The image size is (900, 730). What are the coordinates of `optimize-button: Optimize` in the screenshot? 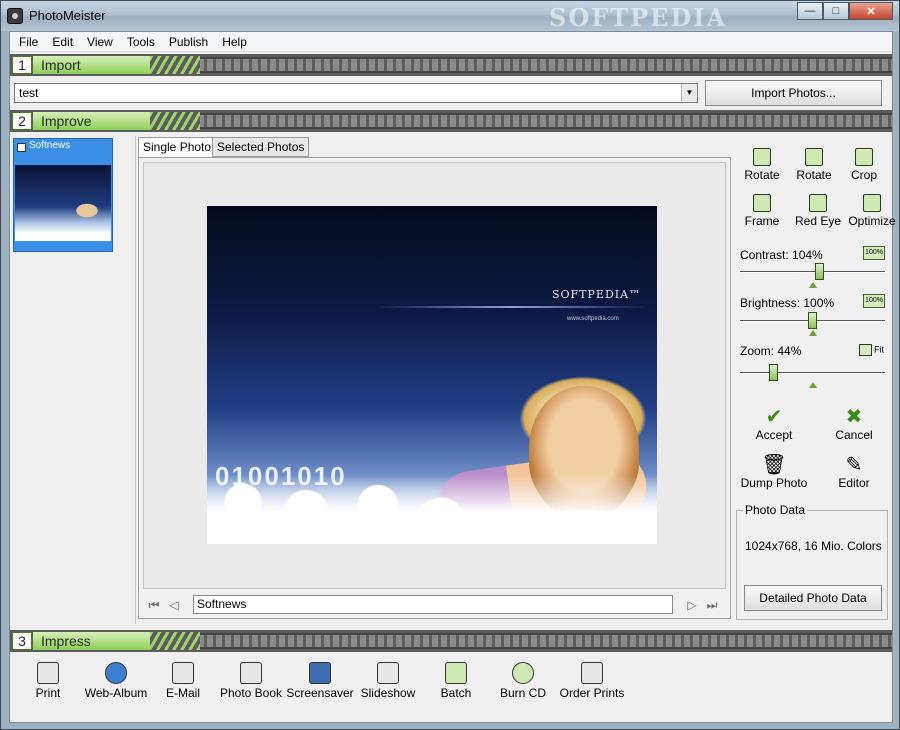 It's located at (872, 210).